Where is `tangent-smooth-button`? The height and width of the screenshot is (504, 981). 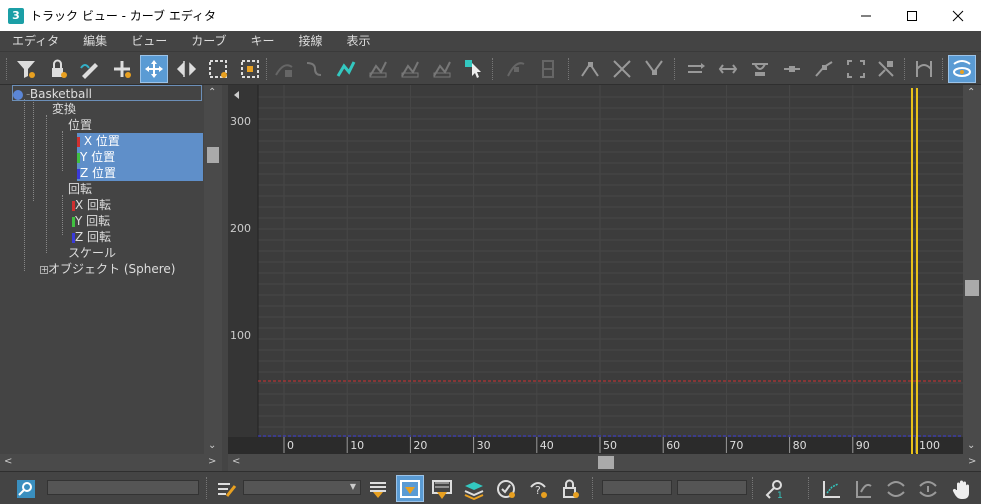 tangent-smooth-button is located at coordinates (728, 69).